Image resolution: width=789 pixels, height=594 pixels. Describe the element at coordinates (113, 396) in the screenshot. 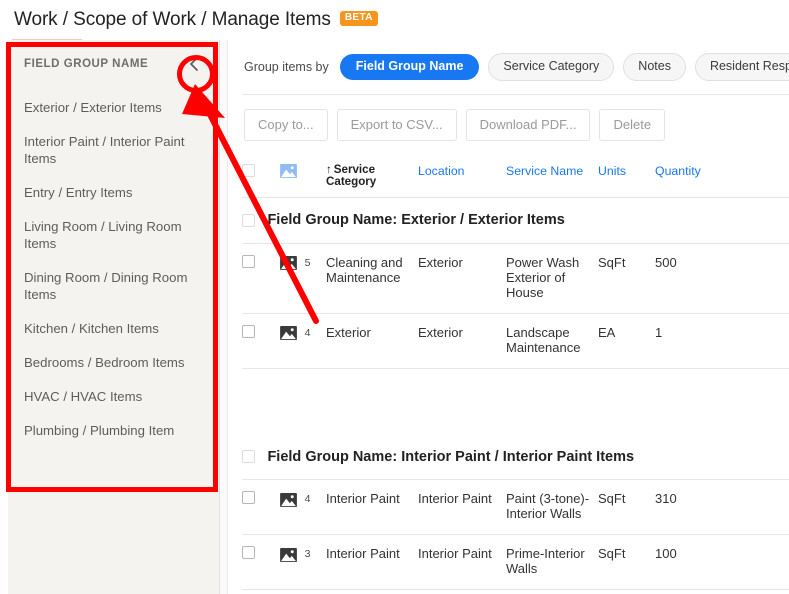

I see `sidebar-item-hvac: HVAC / HVAC Items` at that location.